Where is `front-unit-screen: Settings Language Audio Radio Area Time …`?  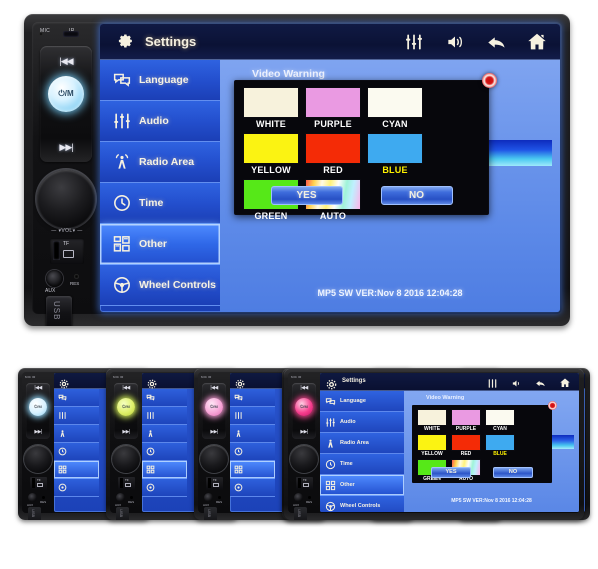
front-unit-screen: Settings Language Audio Radio Area Time … is located at coordinates (449, 442).